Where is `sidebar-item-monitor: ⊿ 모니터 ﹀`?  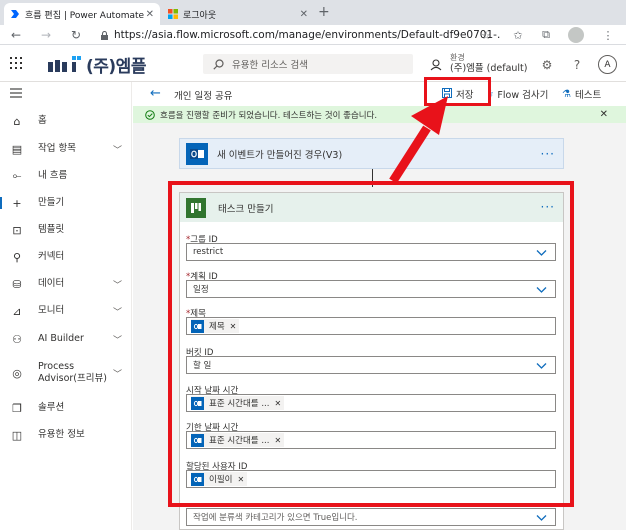
sidebar-item-monitor: ⊿ 모니터 ﹀ is located at coordinates (65, 311).